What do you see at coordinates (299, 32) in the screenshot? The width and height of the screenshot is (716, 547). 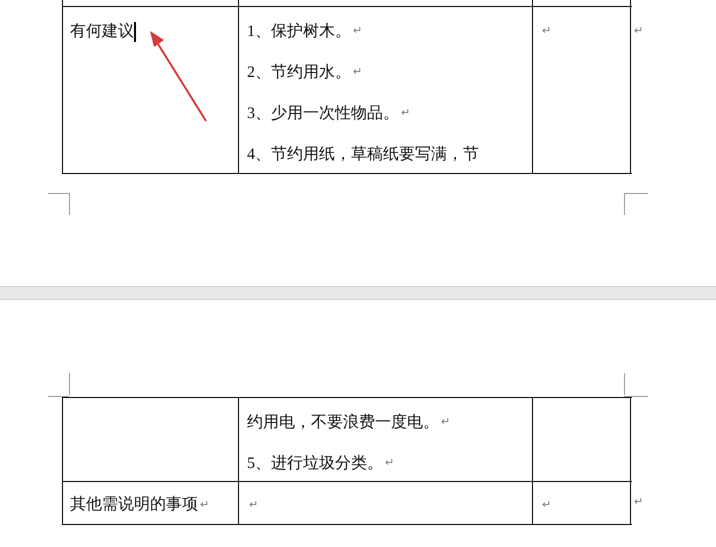 I see `cell-text: 1、保护树木。` at bounding box center [299, 32].